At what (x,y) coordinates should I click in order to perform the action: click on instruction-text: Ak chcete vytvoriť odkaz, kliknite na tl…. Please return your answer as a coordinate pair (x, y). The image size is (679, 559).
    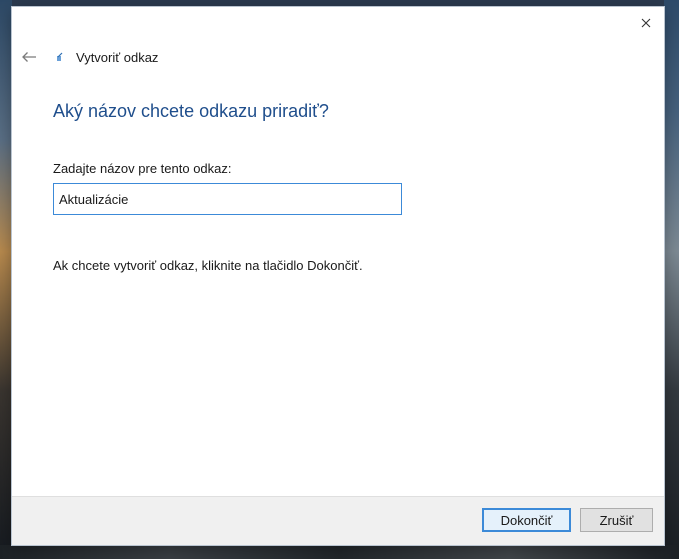
    Looking at the image, I should click on (208, 265).